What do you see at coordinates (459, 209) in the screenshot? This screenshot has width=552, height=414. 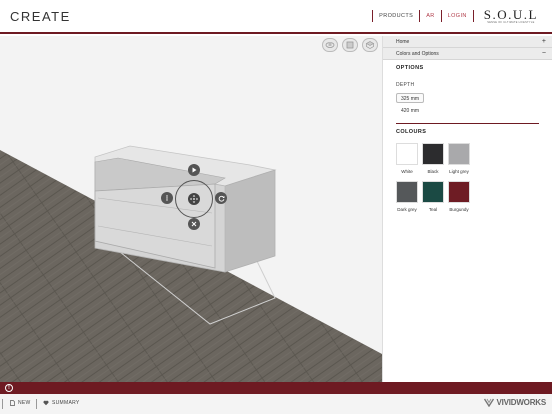 I see `swatch-label: Burgundy` at bounding box center [459, 209].